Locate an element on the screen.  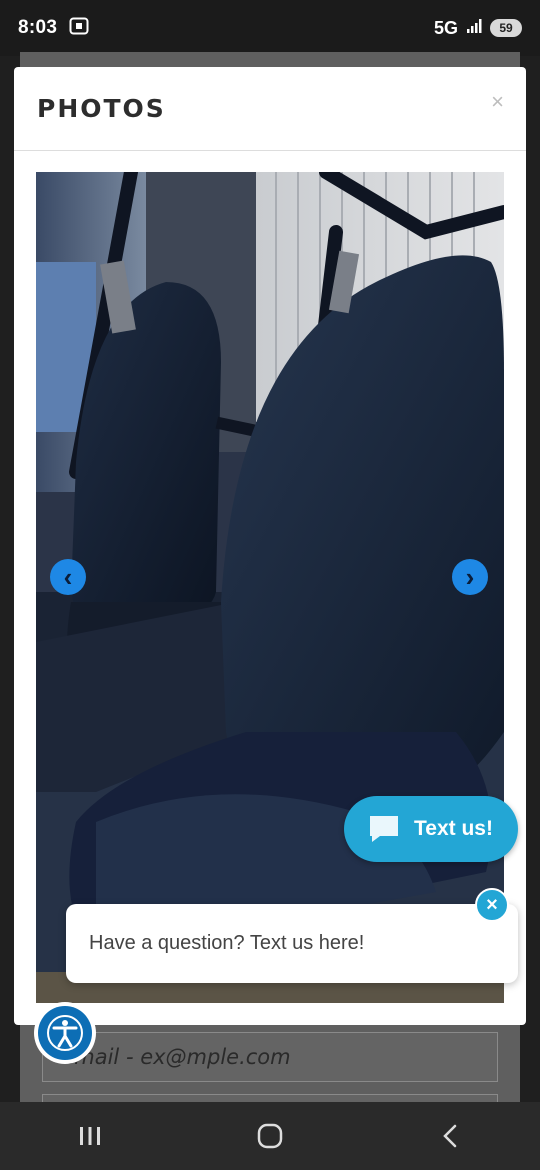
modal-header: PHOTOS × is located at coordinates (270, 109).